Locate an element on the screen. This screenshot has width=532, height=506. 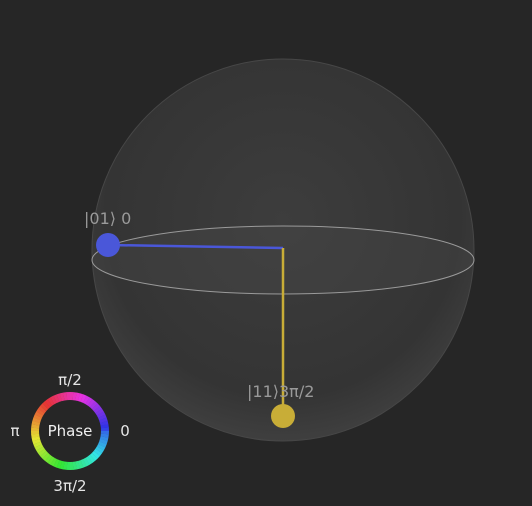
phase-tick-bottom: 3π/2 is located at coordinates (70, 486).